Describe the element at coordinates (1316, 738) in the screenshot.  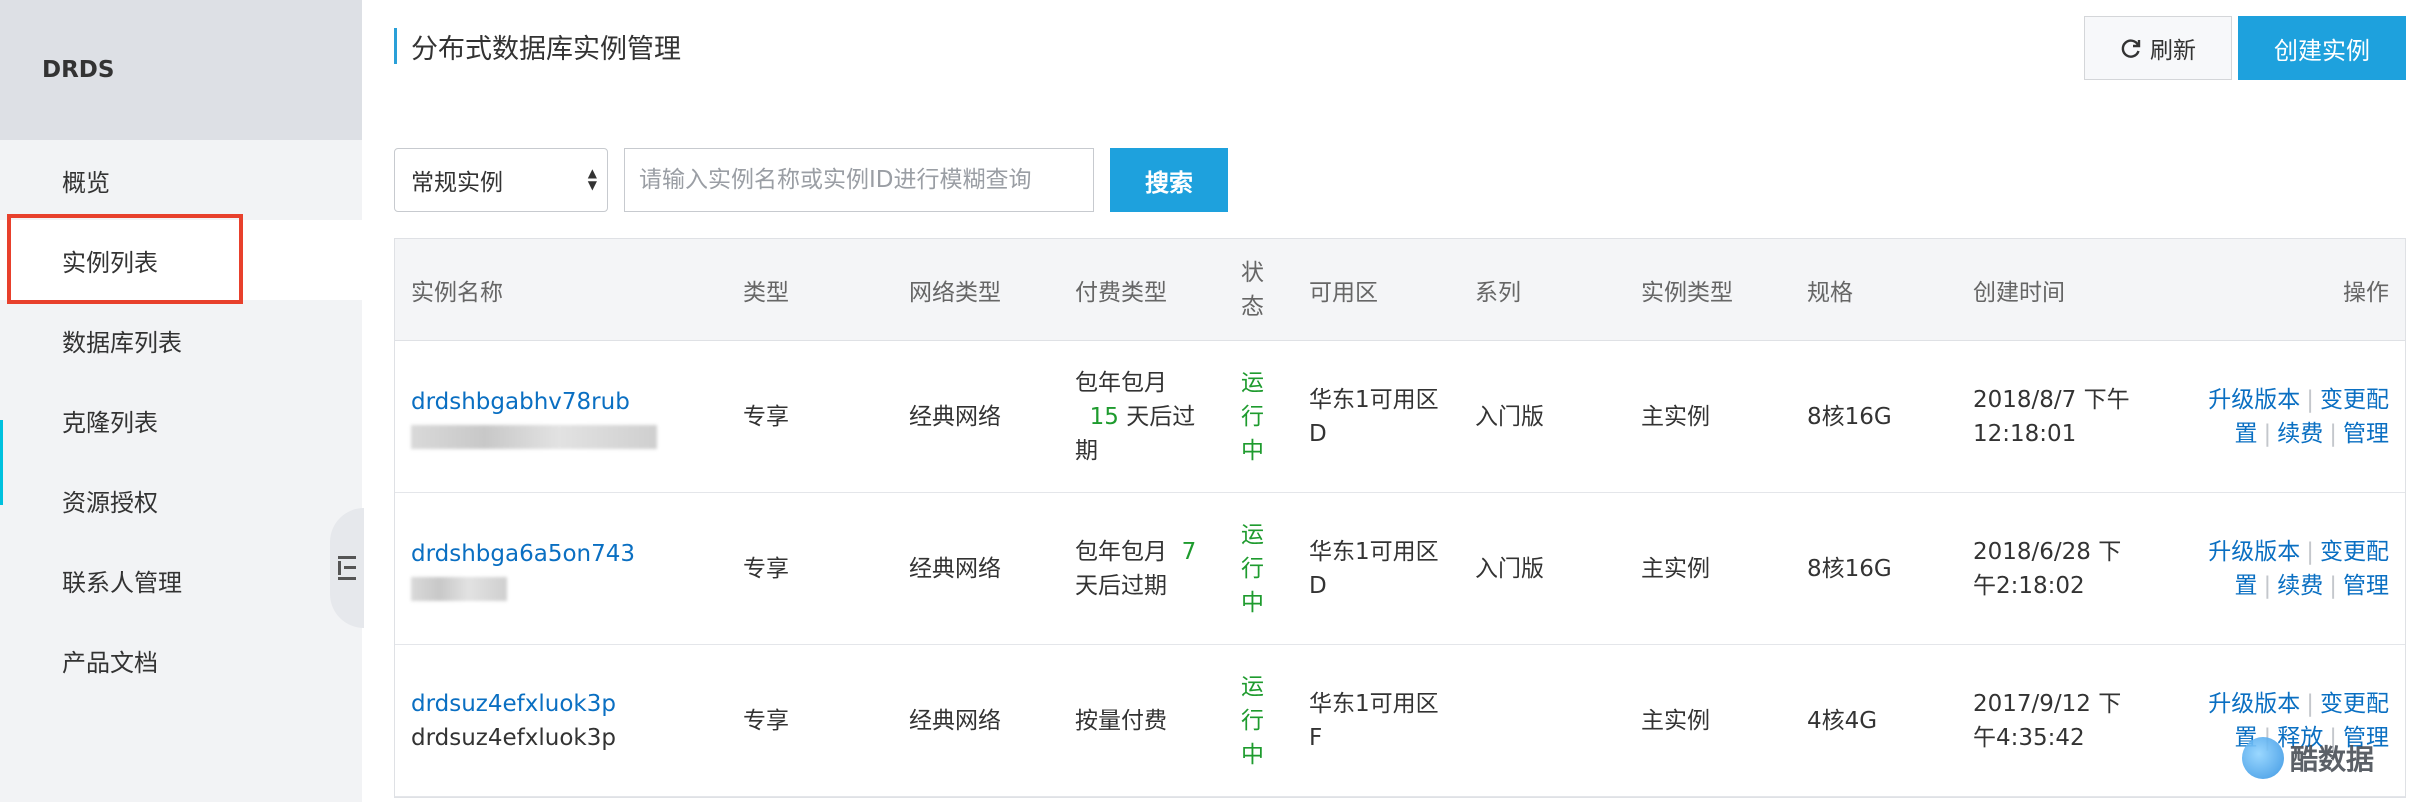
I see `zone-line2: F` at that location.